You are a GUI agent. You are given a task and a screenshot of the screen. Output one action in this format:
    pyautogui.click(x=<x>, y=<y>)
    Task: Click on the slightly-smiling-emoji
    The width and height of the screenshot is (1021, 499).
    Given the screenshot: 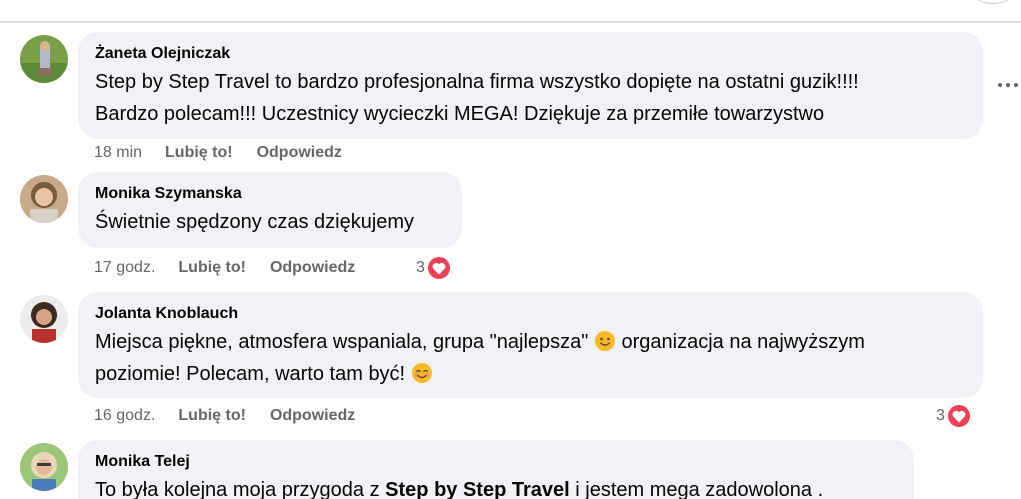 What is the action you would take?
    pyautogui.click(x=604, y=341)
    